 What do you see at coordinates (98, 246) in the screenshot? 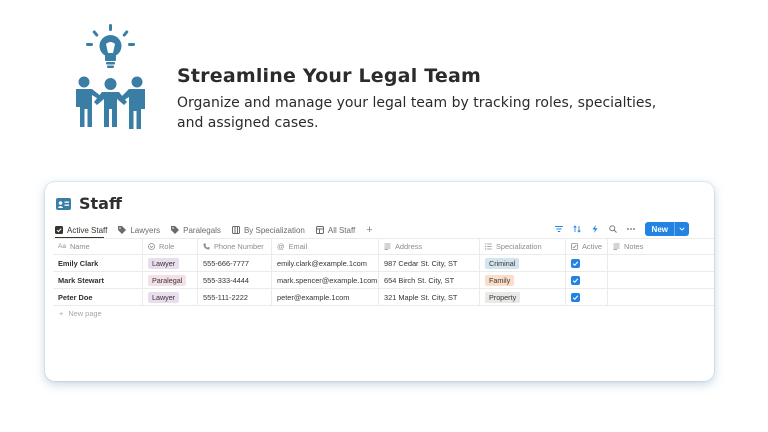
I see `column-header-name: Aa Name` at bounding box center [98, 246].